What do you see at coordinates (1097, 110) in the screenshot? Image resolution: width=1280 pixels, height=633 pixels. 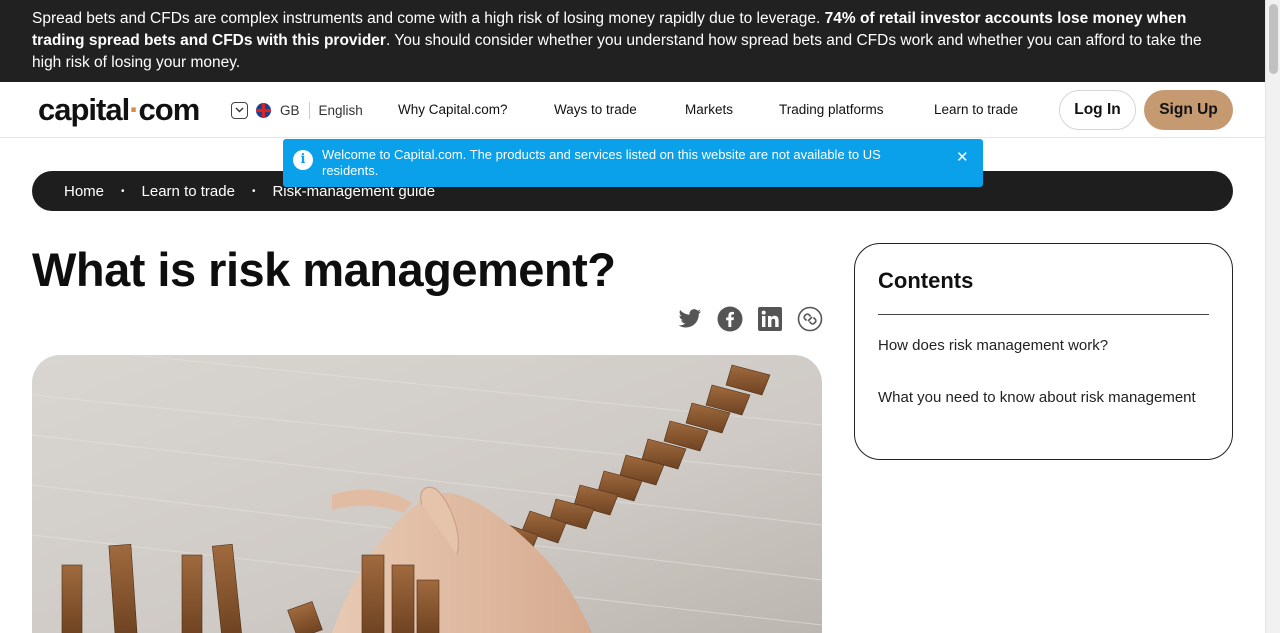 I see `login-button: Log In` at bounding box center [1097, 110].